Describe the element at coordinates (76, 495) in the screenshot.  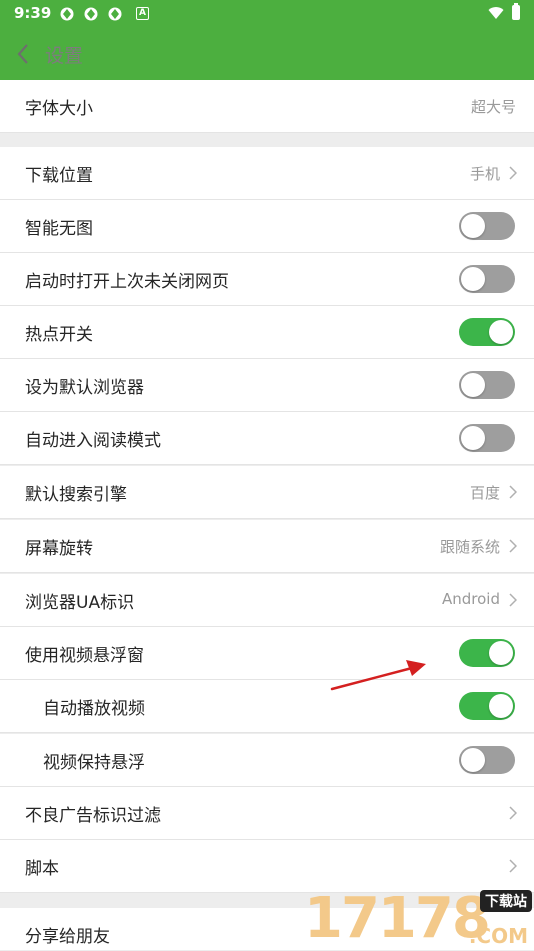
I see `setting-label: 默认搜索引擎` at that location.